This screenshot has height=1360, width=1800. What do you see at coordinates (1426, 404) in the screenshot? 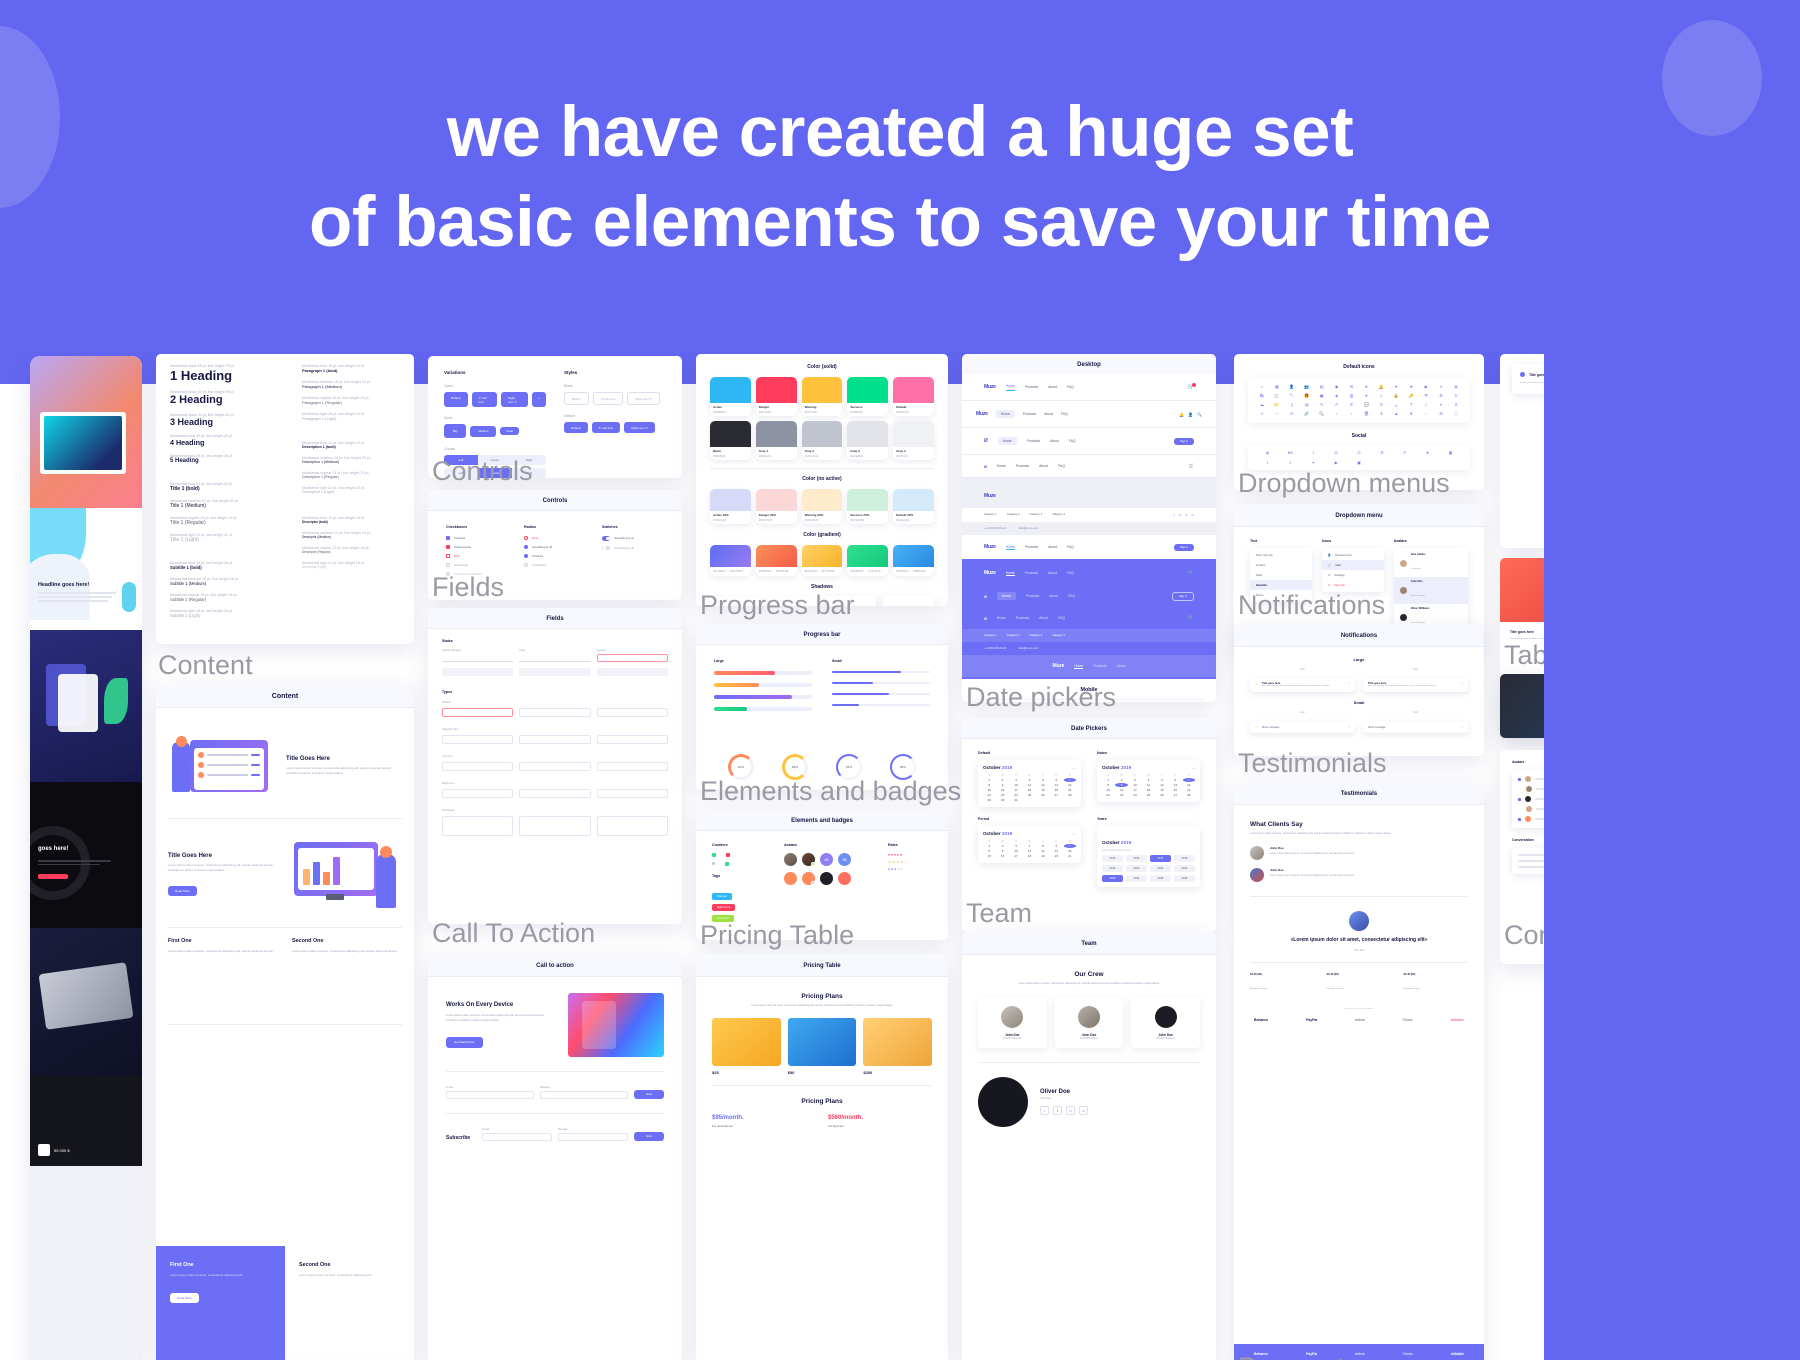
I see `check-icon: ✓` at bounding box center [1426, 404].